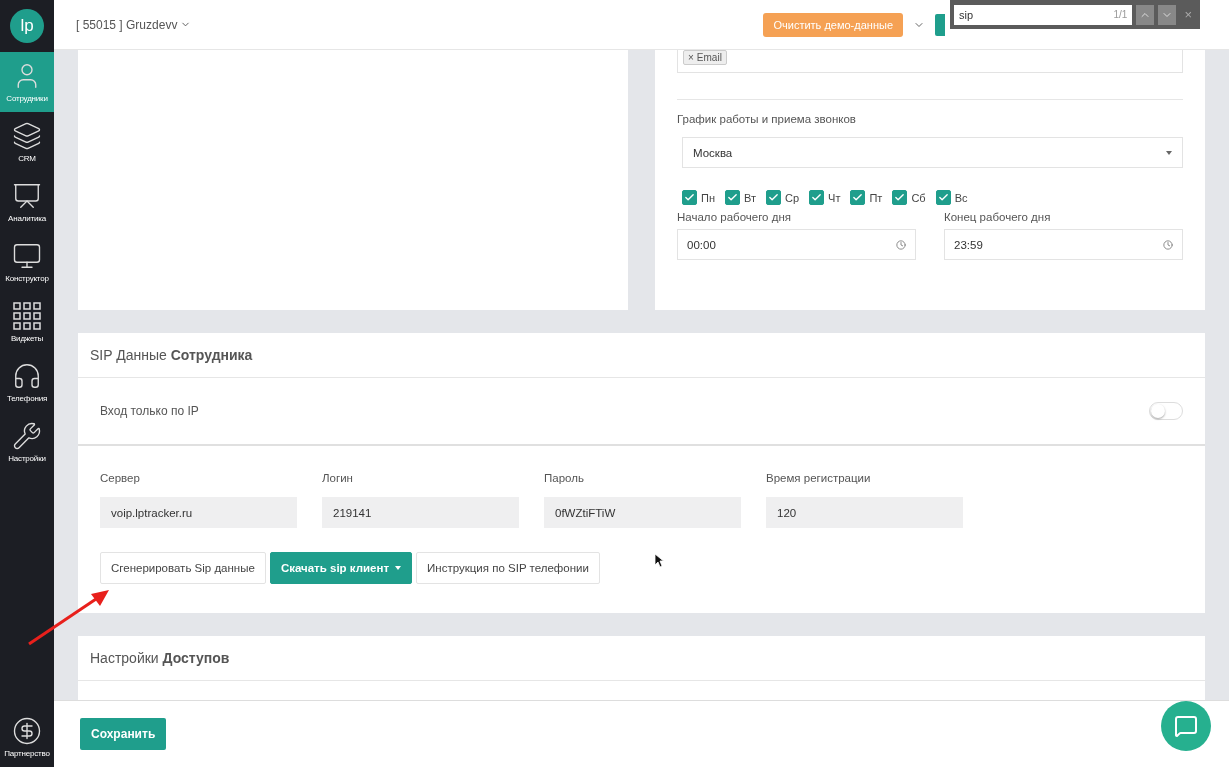 This screenshot has height=767, width=1229. I want to click on day-checkbox: Пт, so click(866, 197).